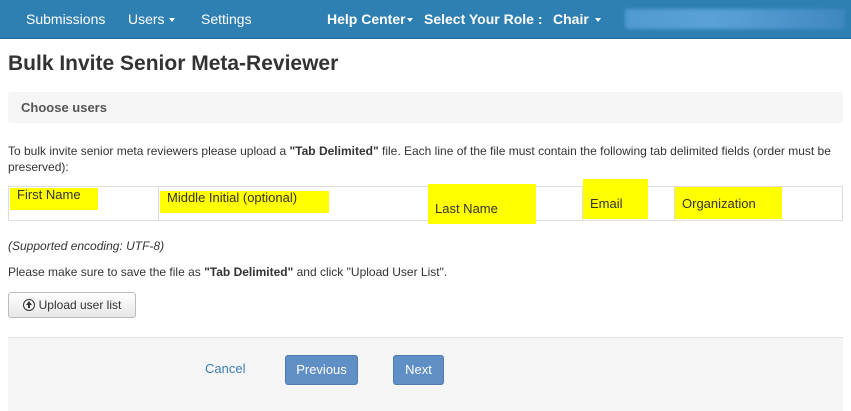 Image resolution: width=851 pixels, height=411 pixels. I want to click on field-organization: Organization, so click(728, 203).